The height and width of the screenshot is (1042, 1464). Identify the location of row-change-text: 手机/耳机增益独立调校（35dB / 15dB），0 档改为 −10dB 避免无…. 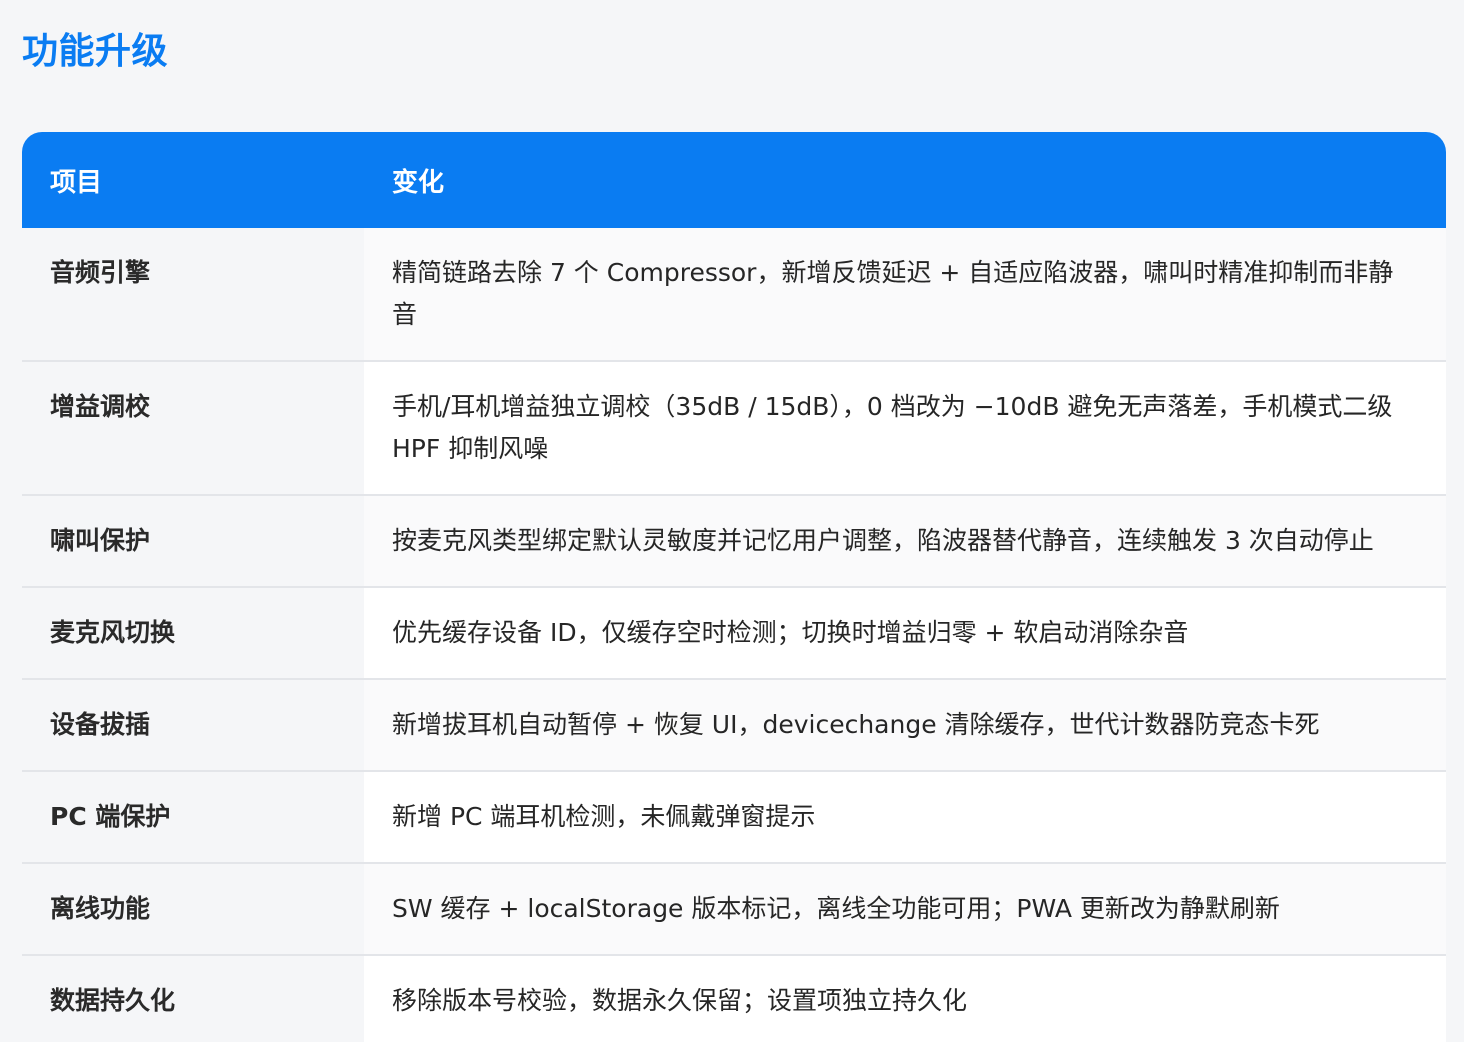
(905, 428).